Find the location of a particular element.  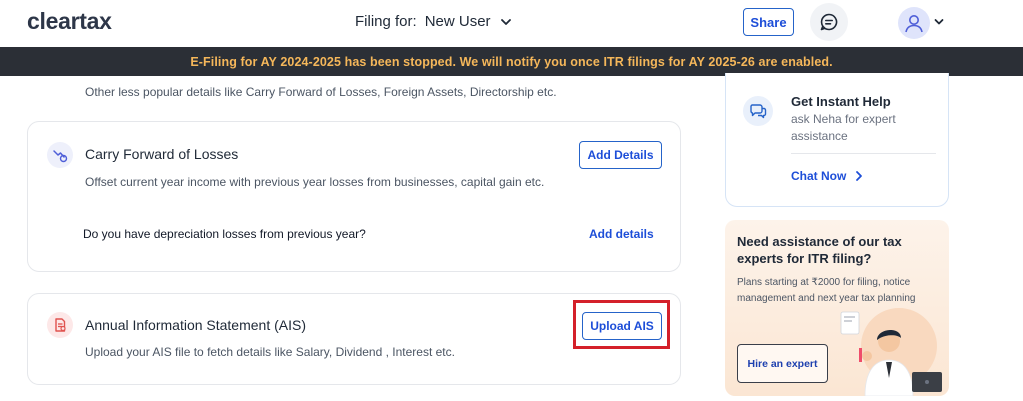

tax-expert-illustration is located at coordinates (891, 352).